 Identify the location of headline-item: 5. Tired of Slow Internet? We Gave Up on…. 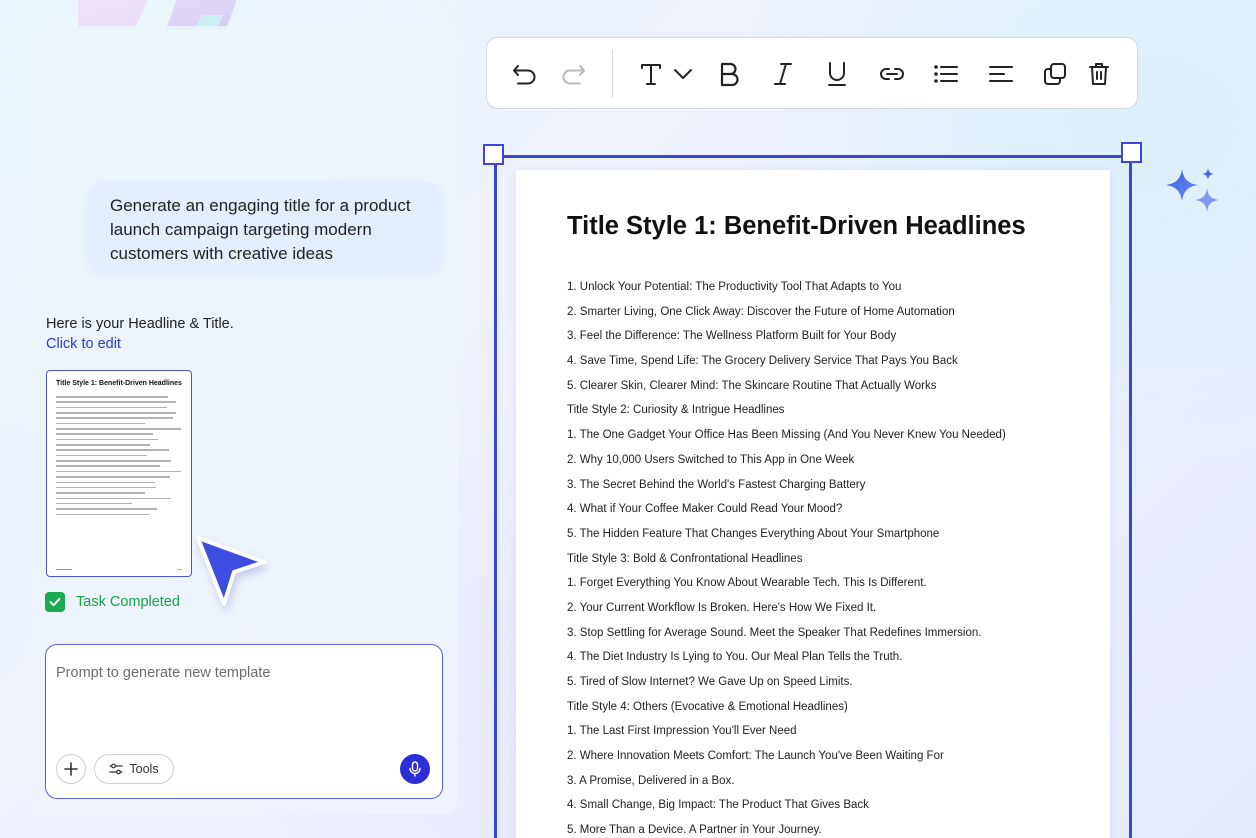
(710, 682).